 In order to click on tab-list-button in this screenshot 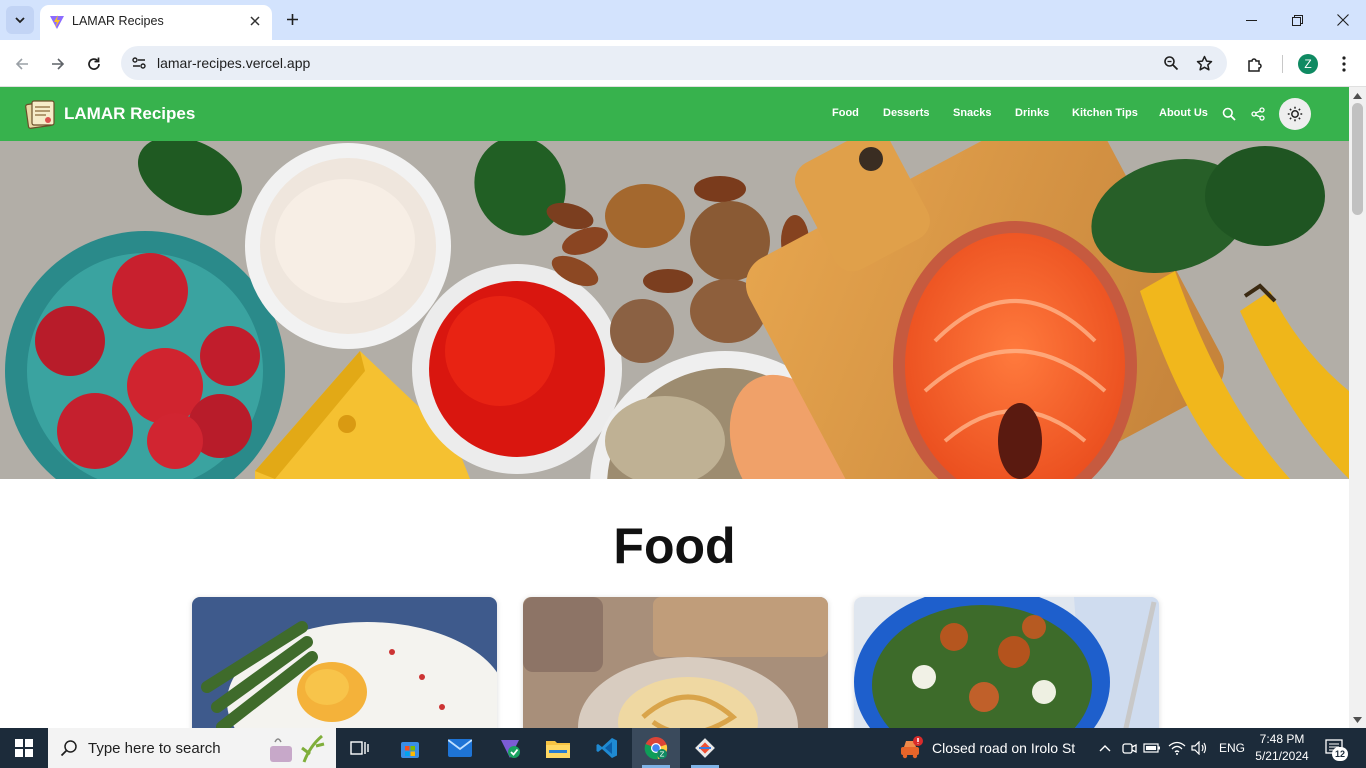, I will do `click(20, 20)`.